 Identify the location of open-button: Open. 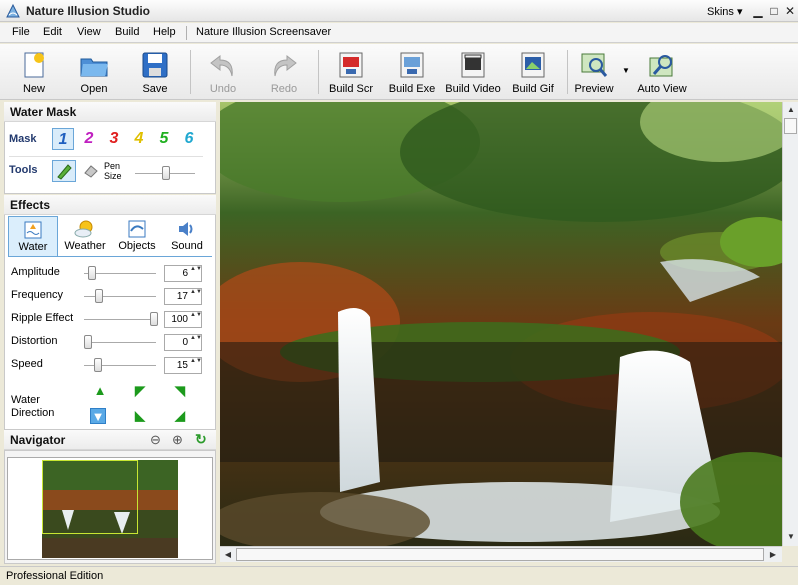
(94, 73).